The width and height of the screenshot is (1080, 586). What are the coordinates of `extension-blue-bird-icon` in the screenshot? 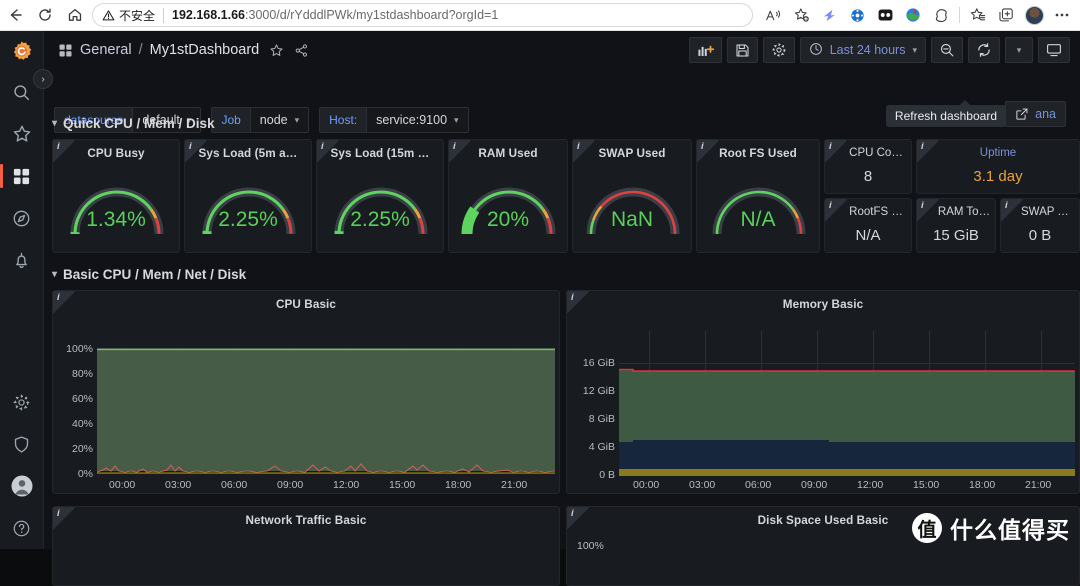 It's located at (829, 15).